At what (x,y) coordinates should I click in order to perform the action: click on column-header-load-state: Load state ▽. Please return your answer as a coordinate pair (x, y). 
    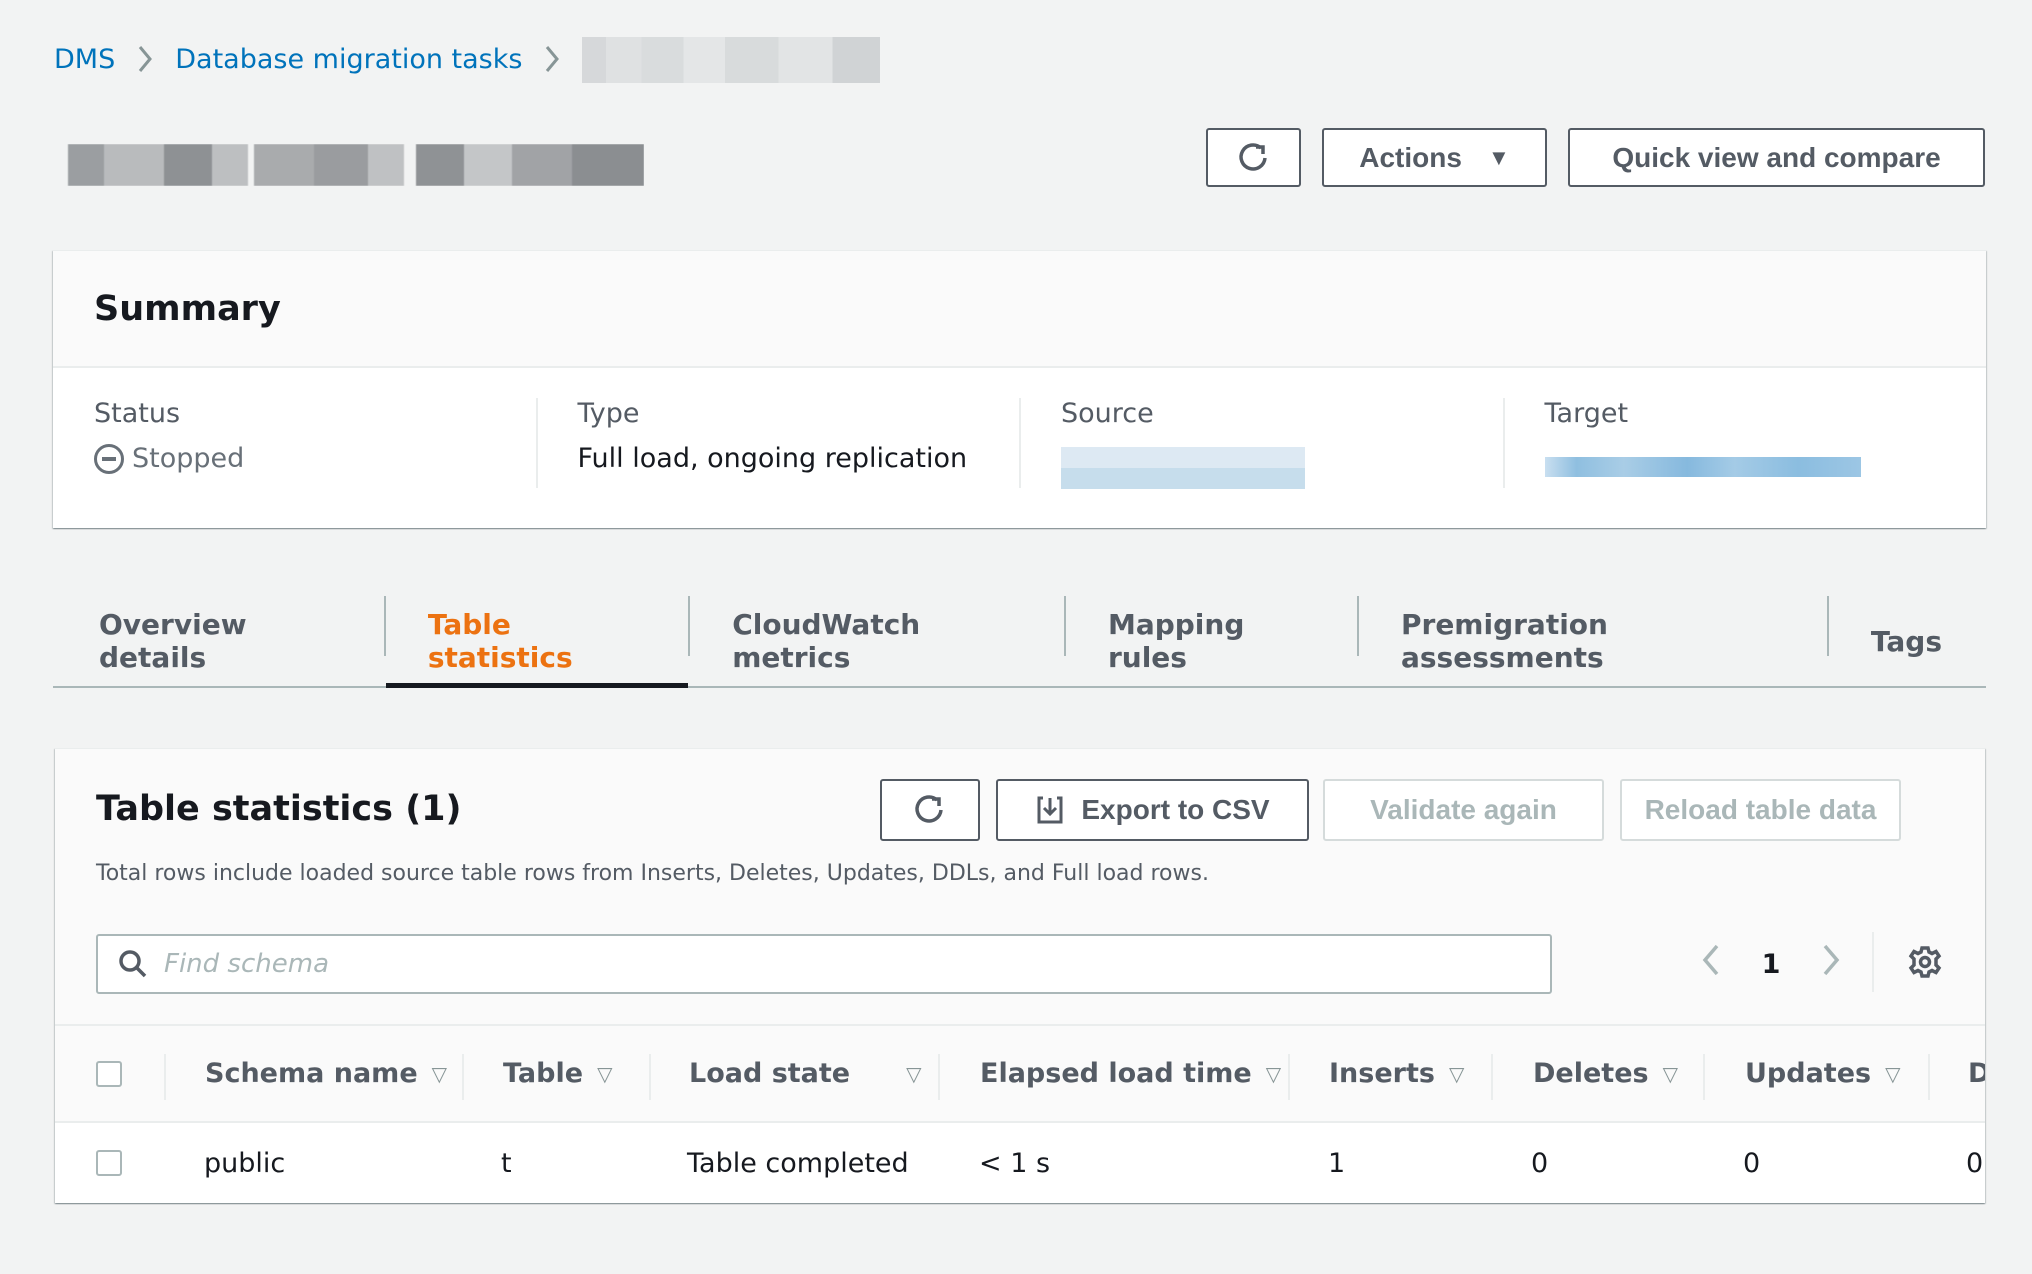
    Looking at the image, I should click on (805, 1073).